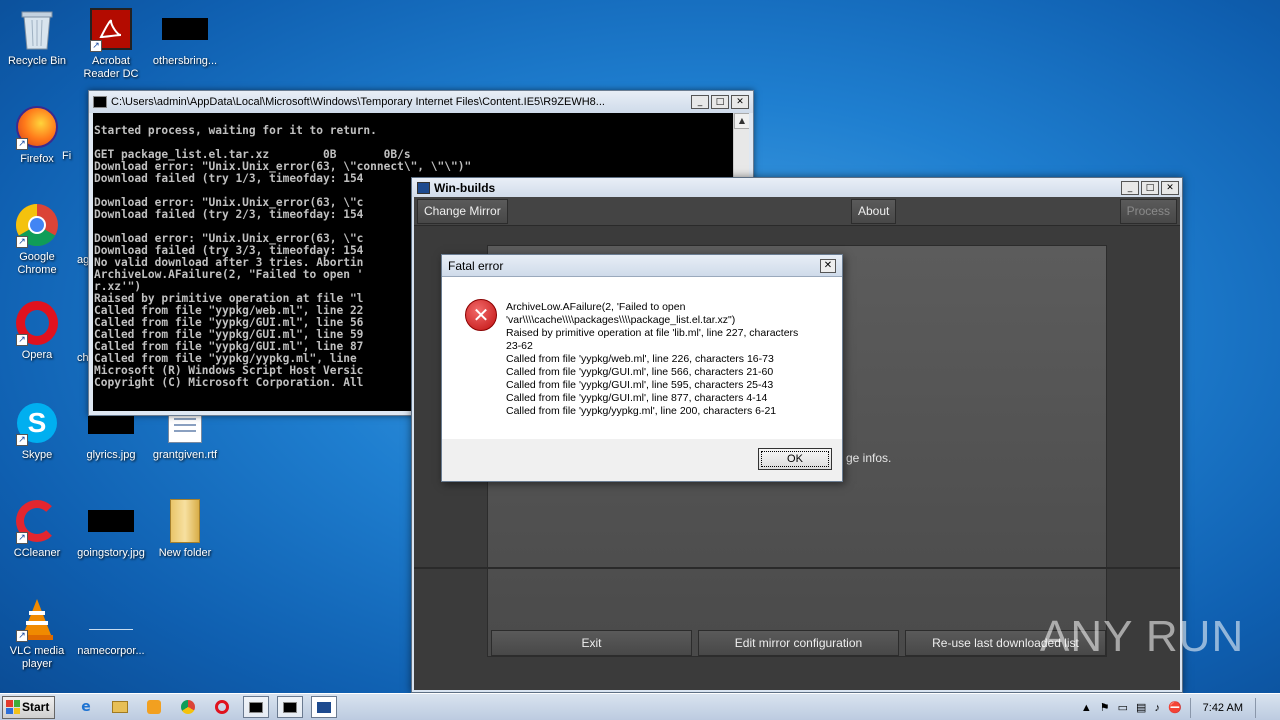 The width and height of the screenshot is (1280, 720). I want to click on winbuilds-title: Win-builds, so click(465, 187).